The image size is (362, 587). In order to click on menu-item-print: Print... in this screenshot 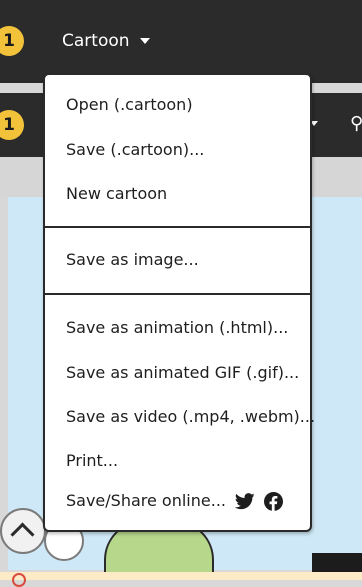, I will do `click(92, 461)`.